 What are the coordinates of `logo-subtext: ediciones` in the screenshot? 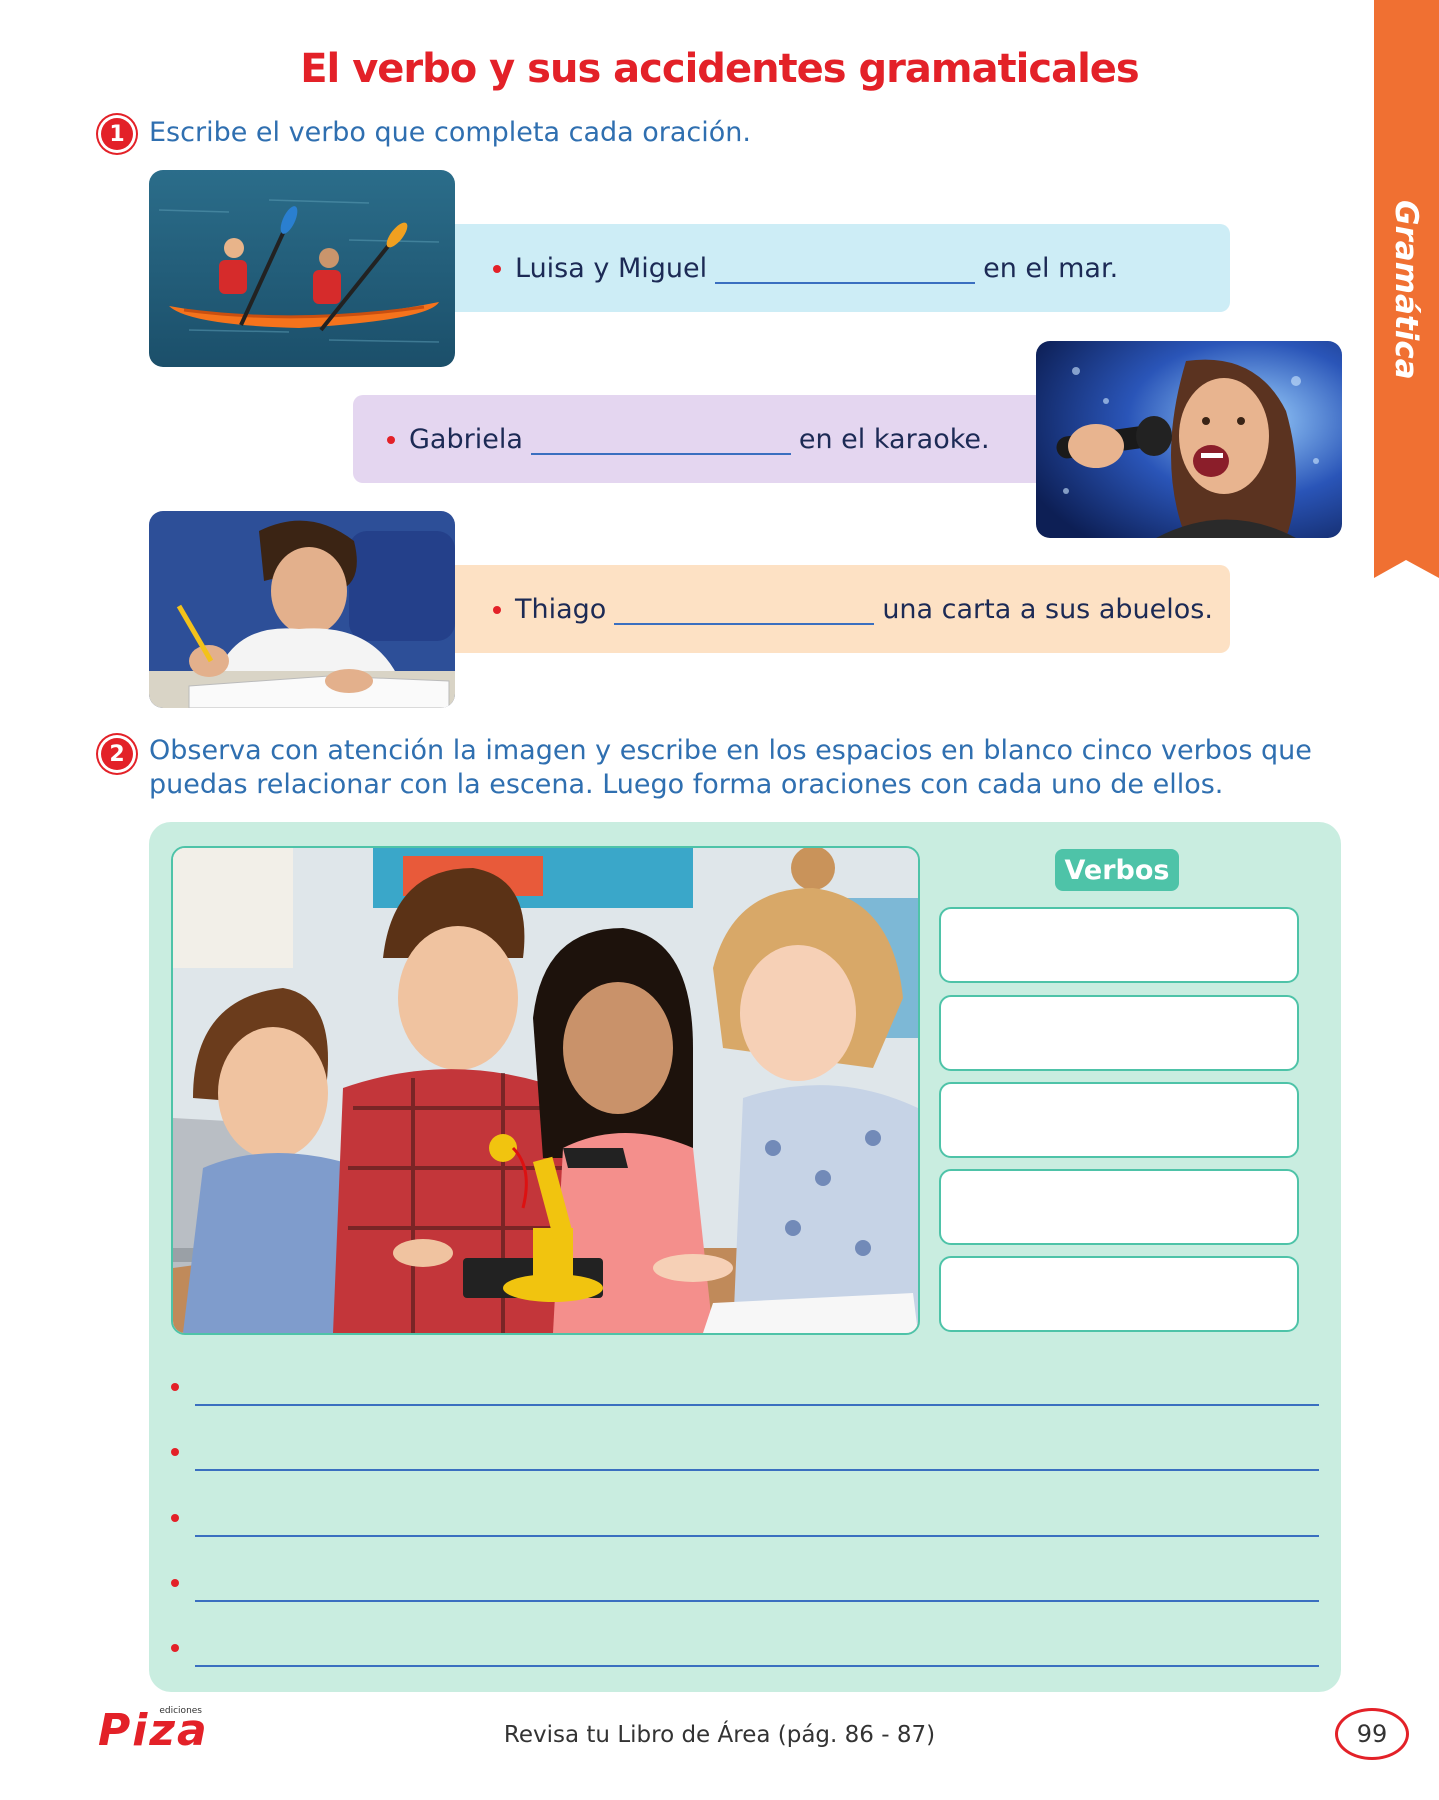 It's located at (180, 1711).